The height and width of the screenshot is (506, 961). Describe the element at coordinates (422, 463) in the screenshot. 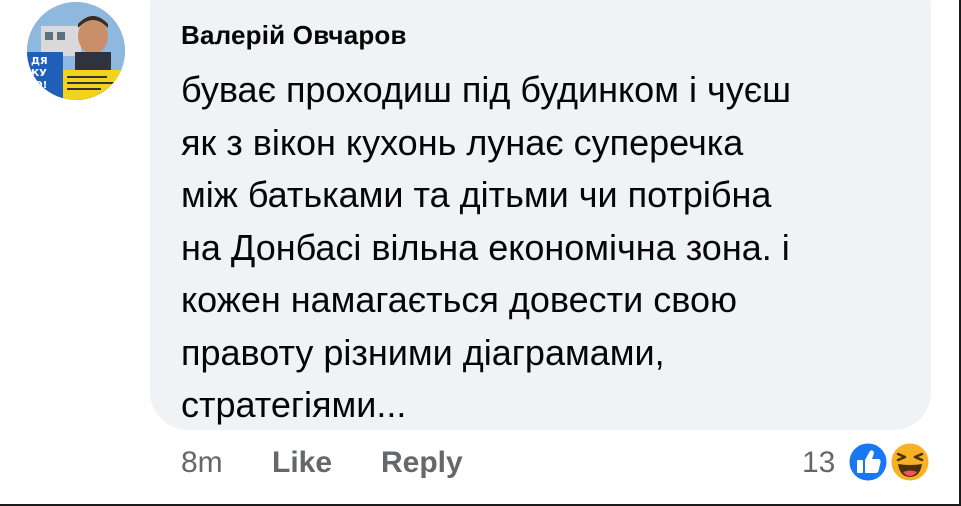

I see `reply-button: Reply` at that location.